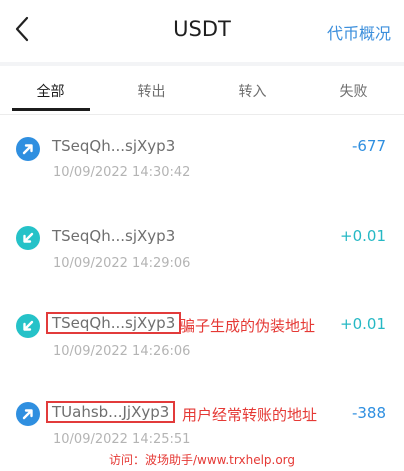  What do you see at coordinates (111, 412) in the screenshot?
I see `highlighted-transaction-address: TUahsb...JjXyp3` at bounding box center [111, 412].